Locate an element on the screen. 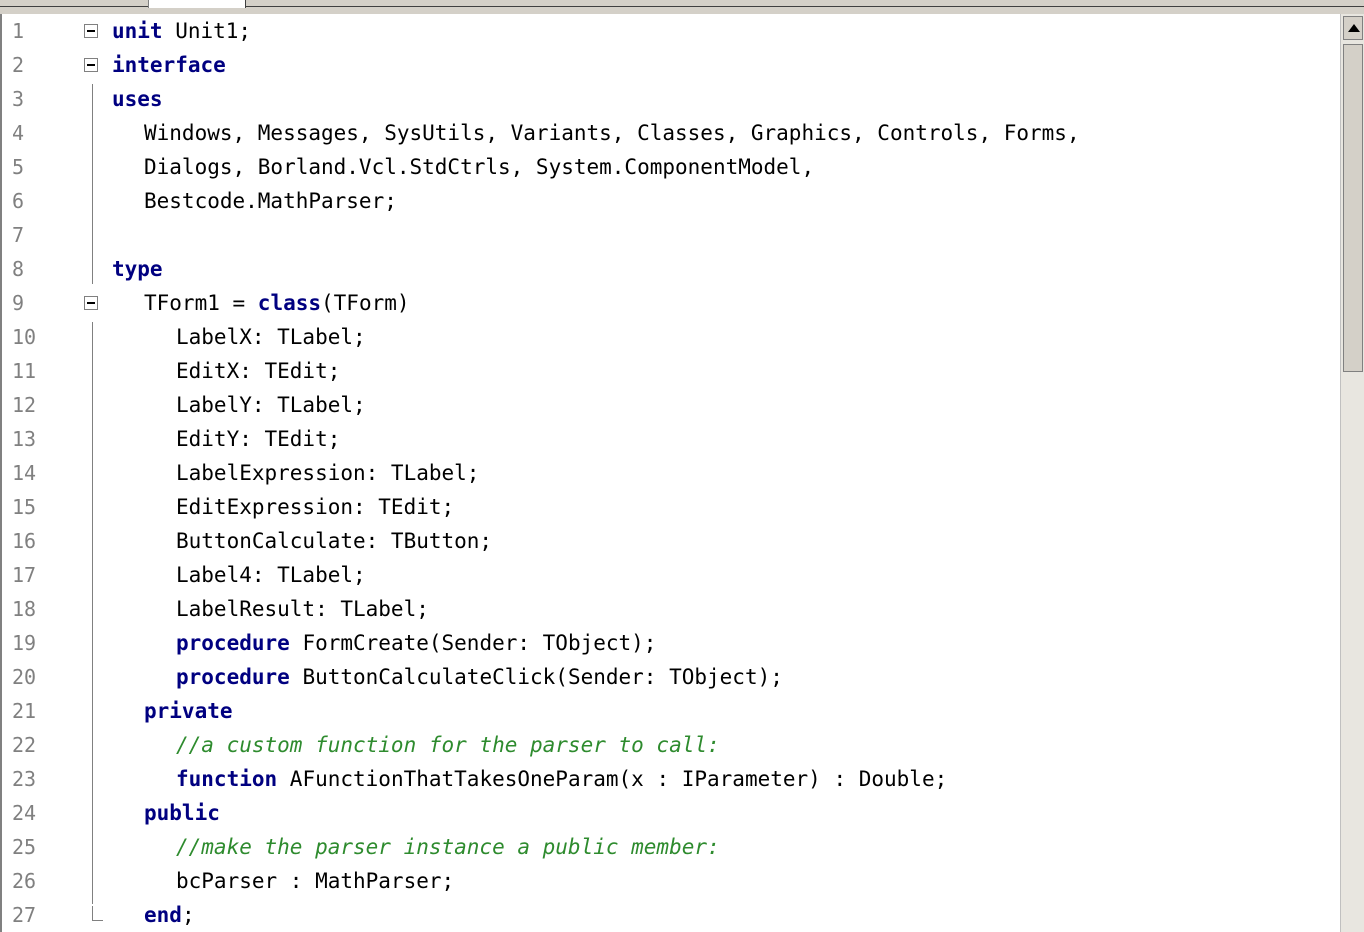 This screenshot has width=1364, height=932. code-line: 21 private is located at coordinates (672, 711).